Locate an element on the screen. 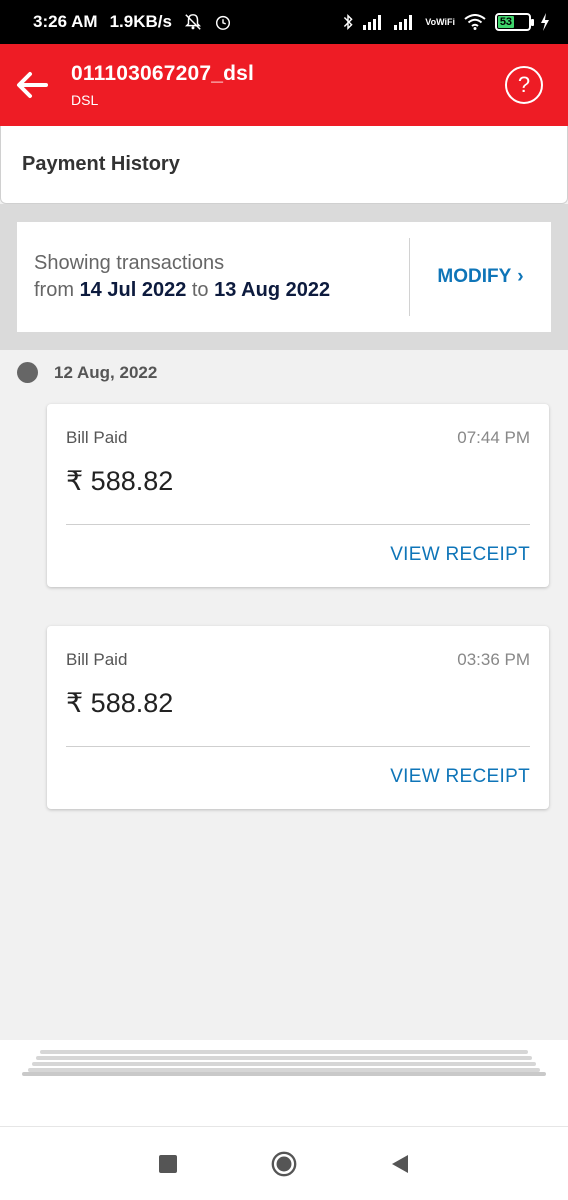 This screenshot has height=1200, width=568. range-to-date: 13 Aug 2022 is located at coordinates (272, 290).